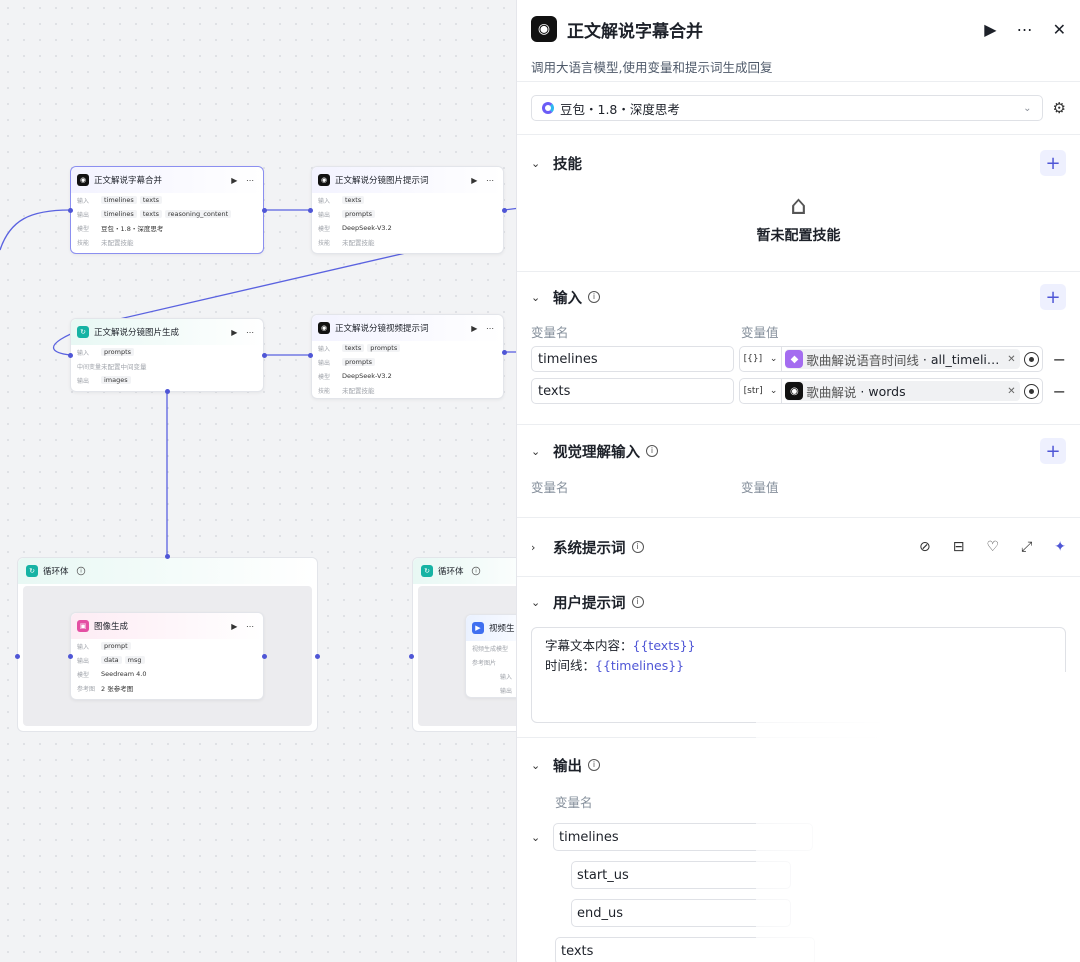 The image size is (1080, 962). Describe the element at coordinates (382, 181) in the screenshot. I see `node-title: 正文解说分镜图片提示词` at that location.